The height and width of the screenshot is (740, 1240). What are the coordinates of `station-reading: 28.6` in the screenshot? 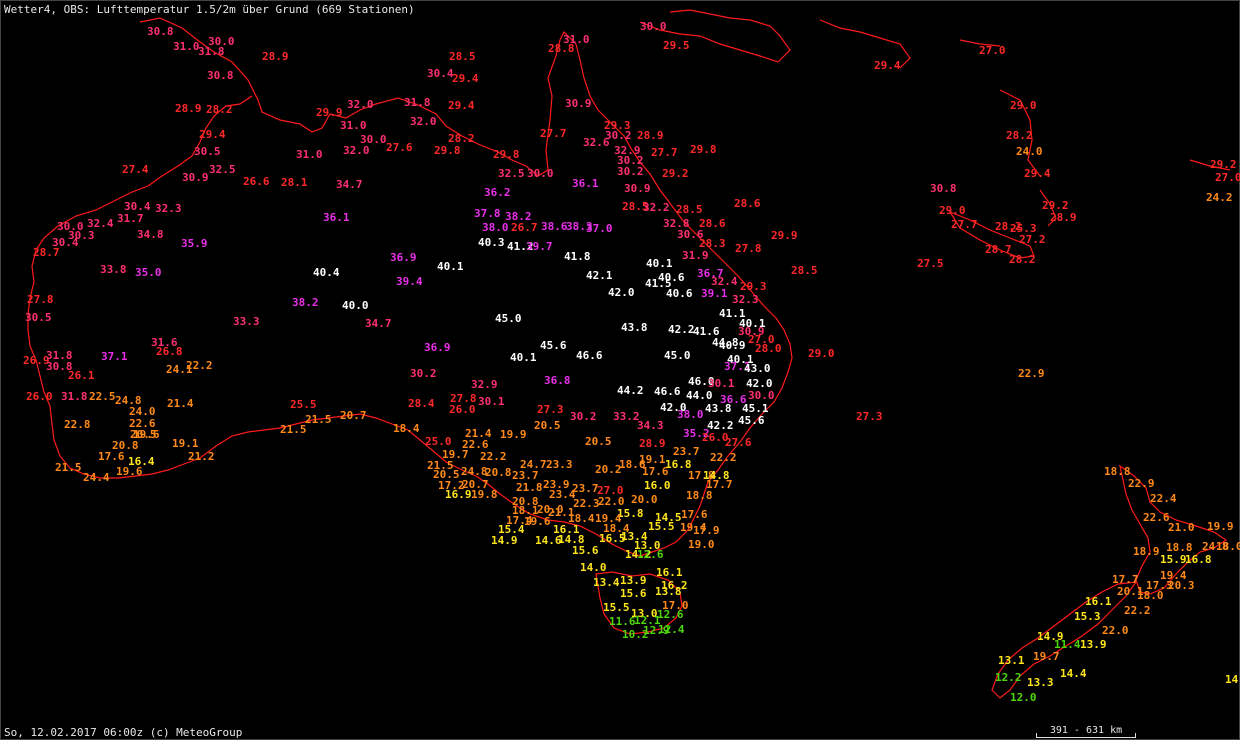 It's located at (747, 203).